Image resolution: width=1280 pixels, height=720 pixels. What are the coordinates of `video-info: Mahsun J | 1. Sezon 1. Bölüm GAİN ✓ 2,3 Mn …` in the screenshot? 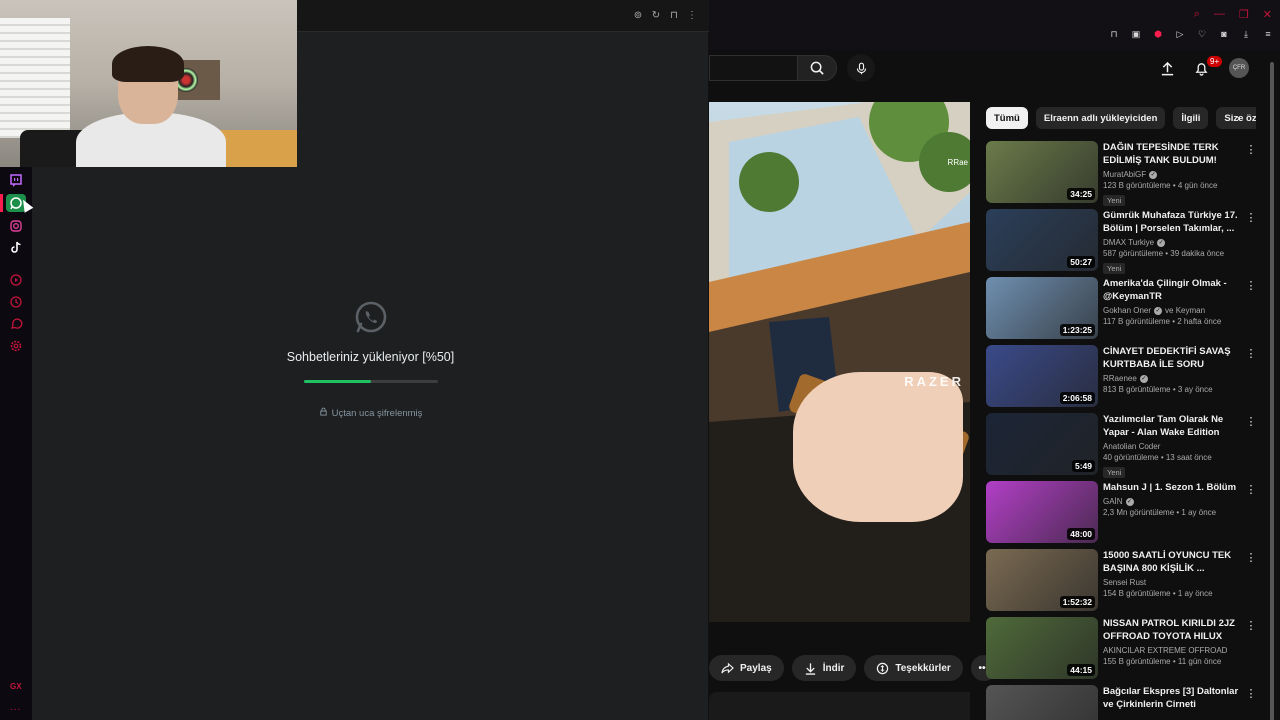 It's located at (1171, 499).